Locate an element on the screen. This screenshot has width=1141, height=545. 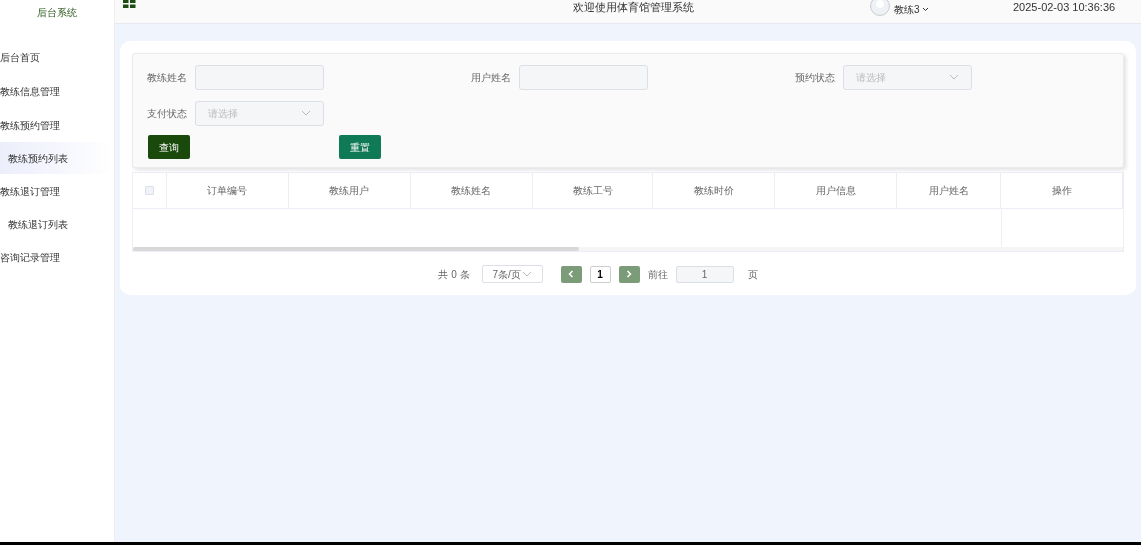
sidebar-item: 教练退订管理 is located at coordinates (57, 191).